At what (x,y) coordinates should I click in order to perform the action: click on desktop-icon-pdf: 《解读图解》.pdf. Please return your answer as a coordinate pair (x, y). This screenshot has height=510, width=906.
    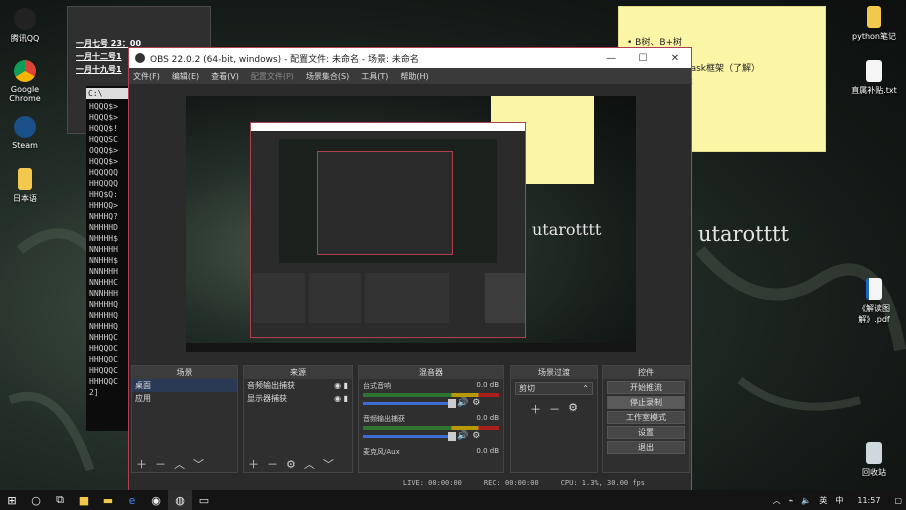
    Looking at the image, I should click on (874, 301).